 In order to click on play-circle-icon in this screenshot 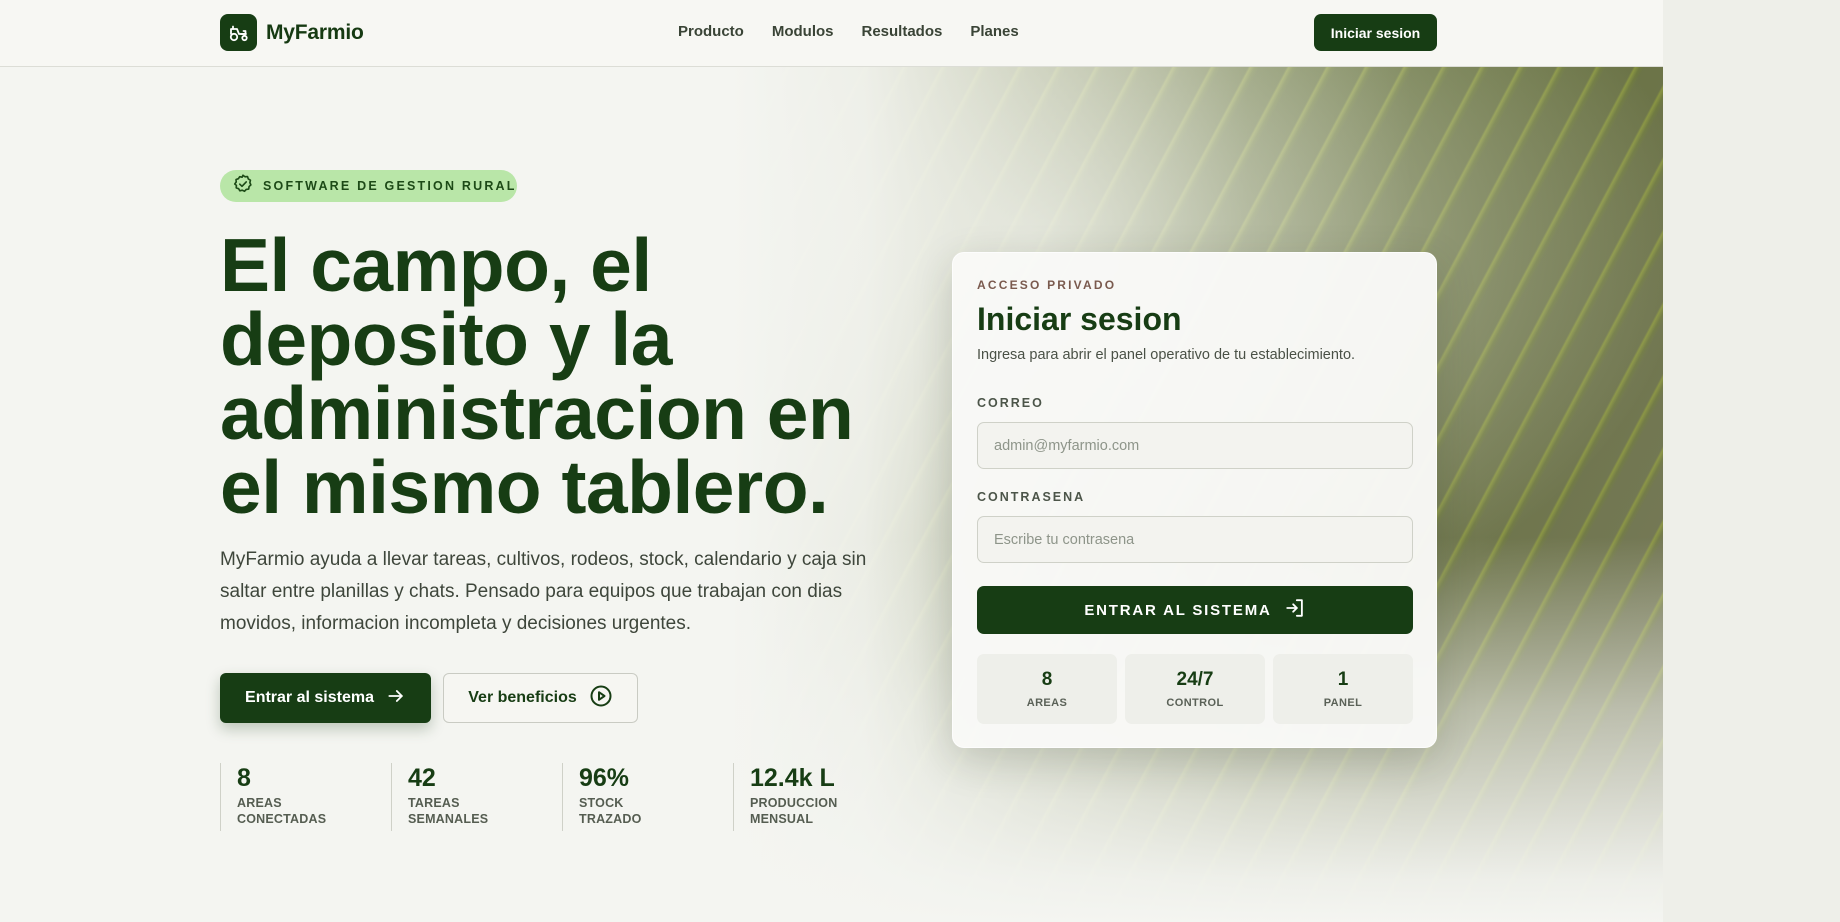, I will do `click(601, 698)`.